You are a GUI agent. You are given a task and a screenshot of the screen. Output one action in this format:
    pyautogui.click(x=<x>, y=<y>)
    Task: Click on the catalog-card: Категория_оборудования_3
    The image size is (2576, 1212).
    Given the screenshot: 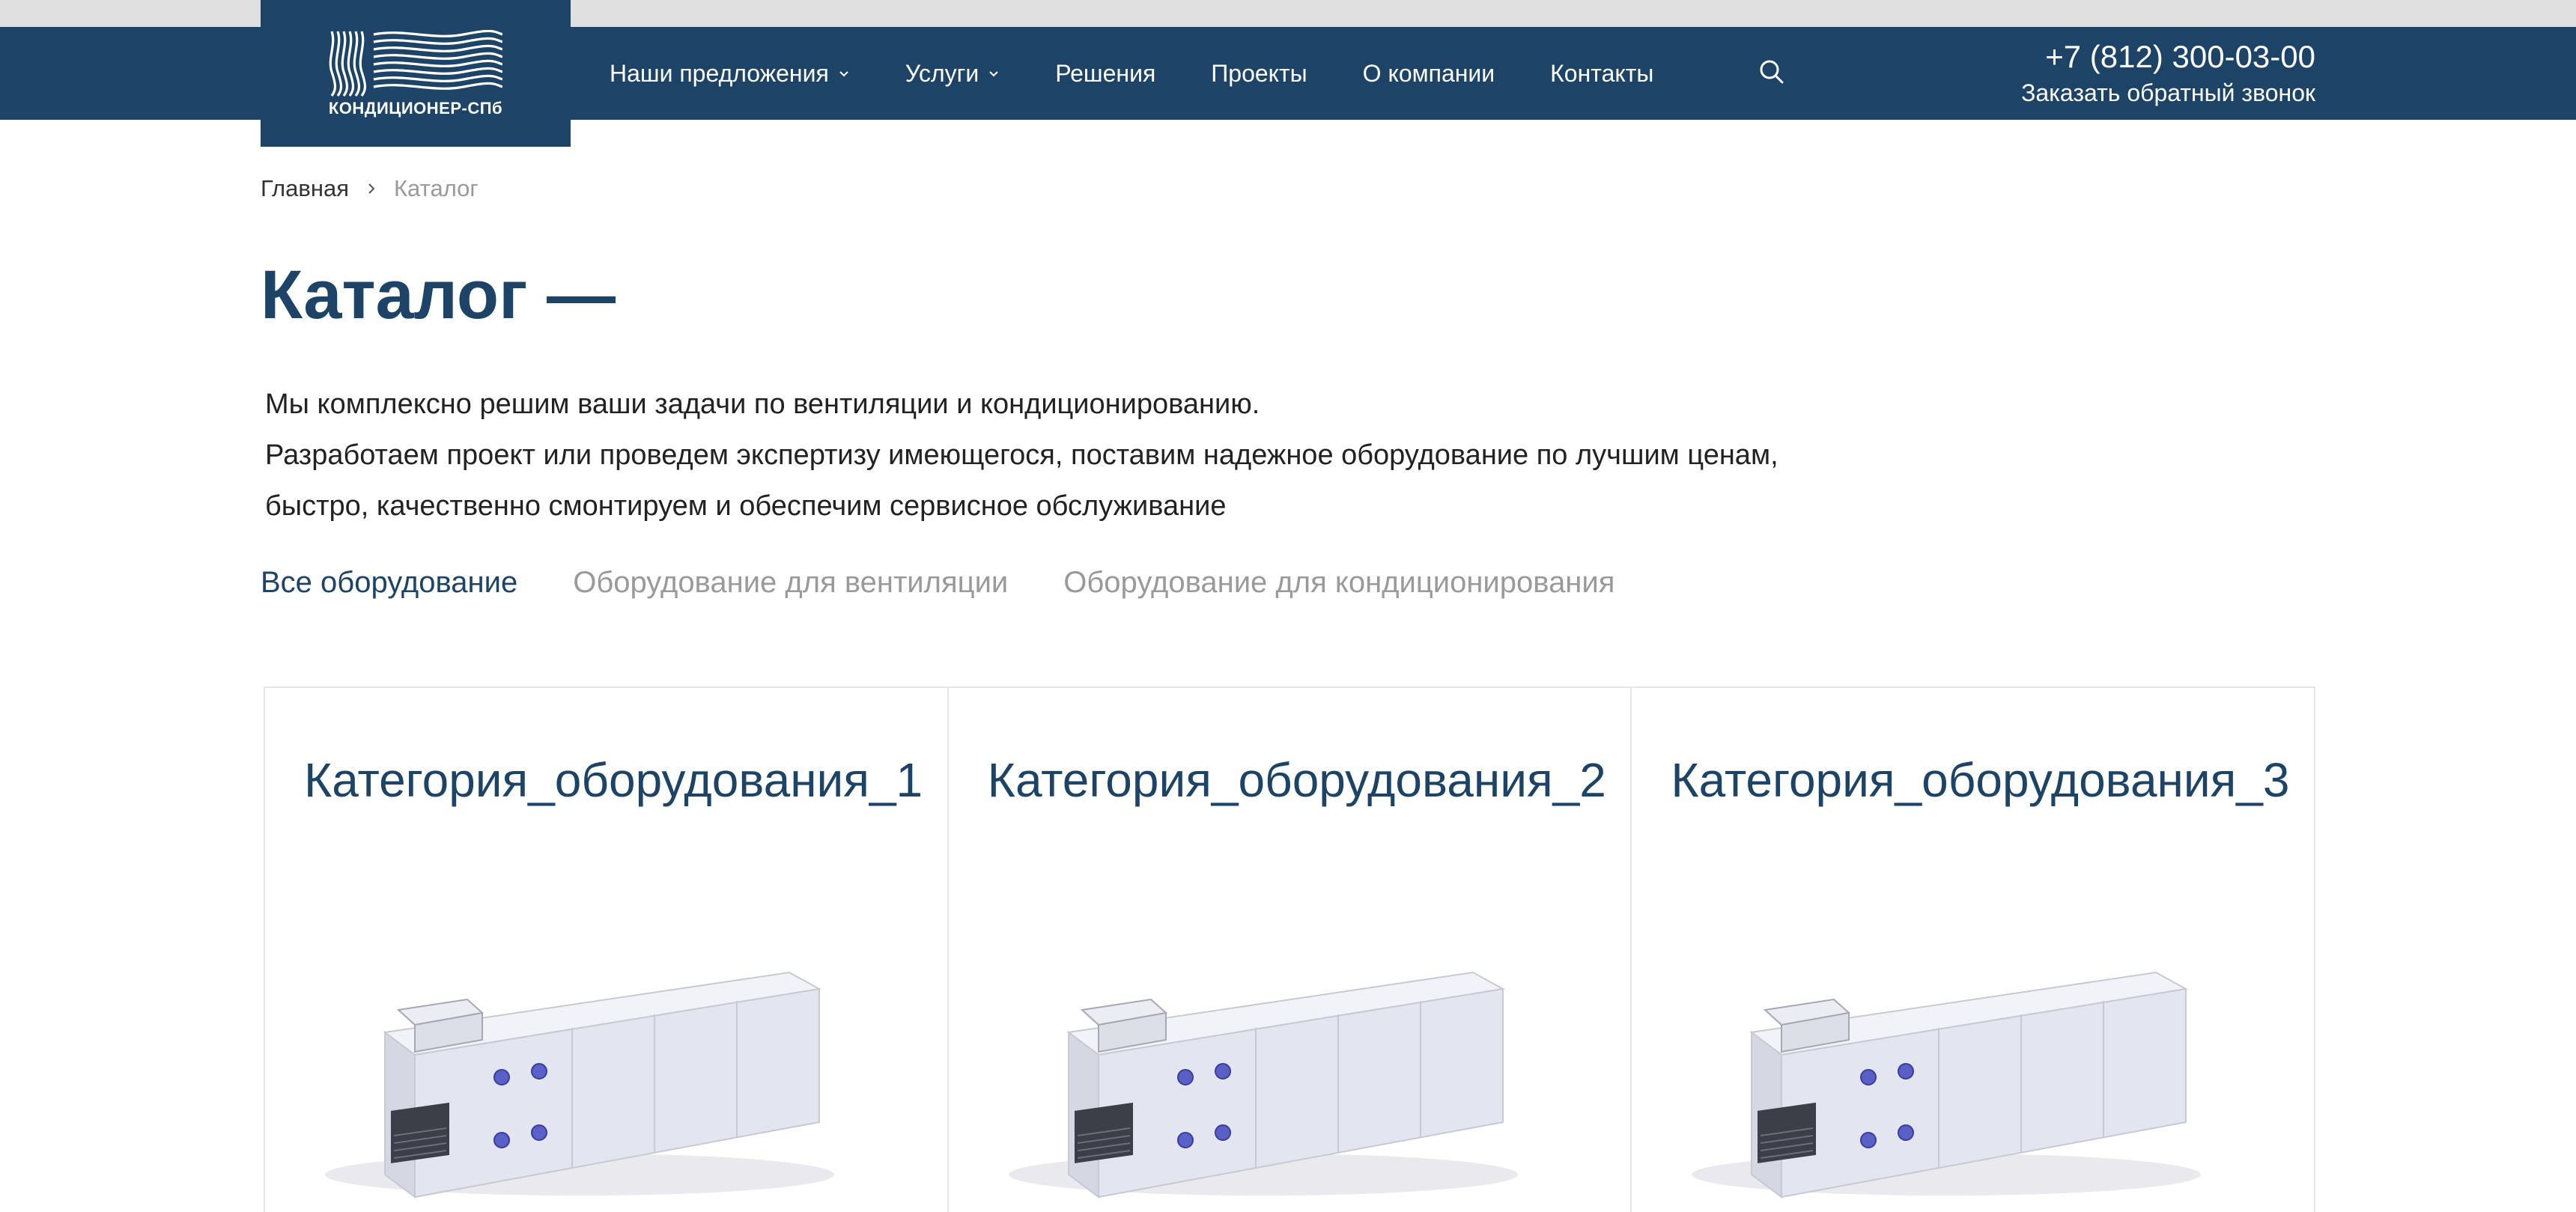 What is the action you would take?
    pyautogui.click(x=1973, y=950)
    